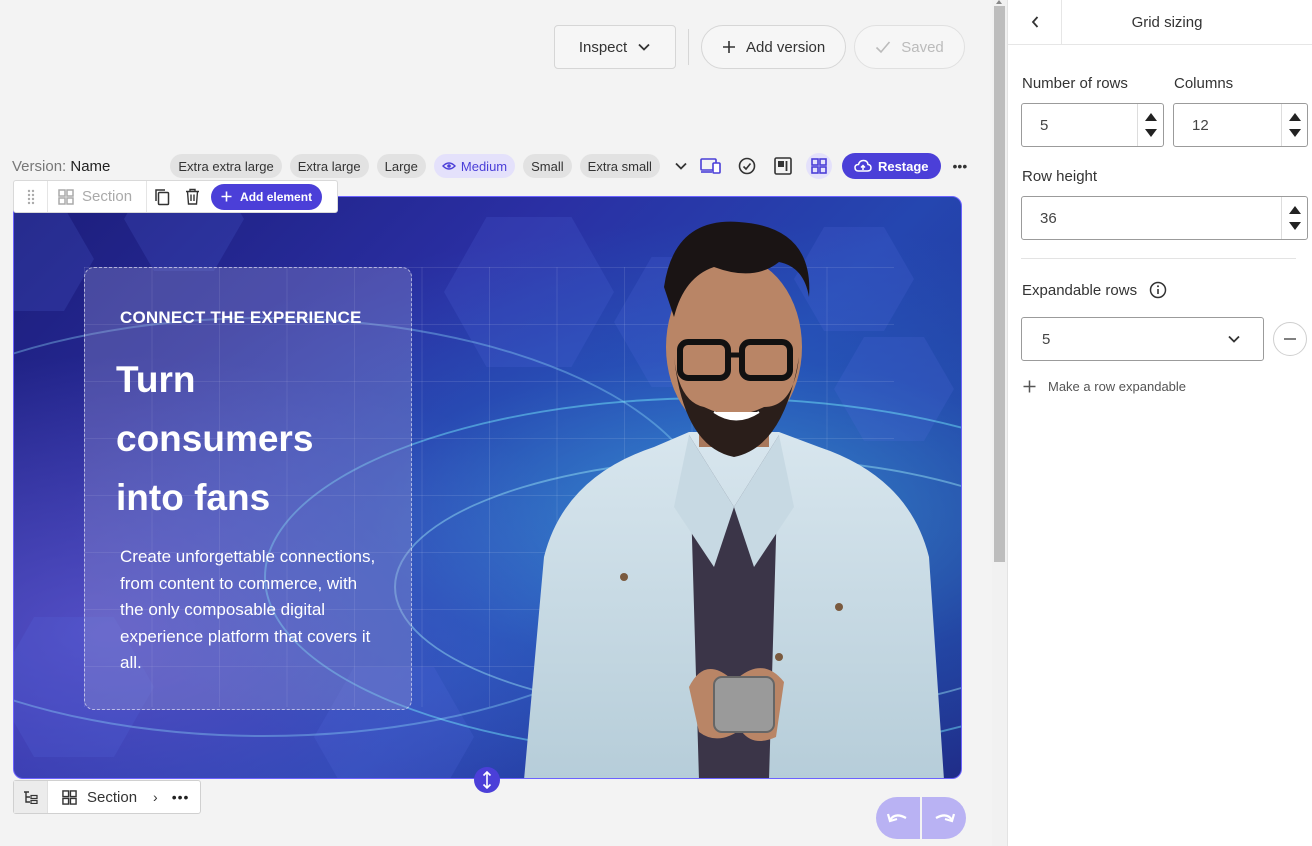 Image resolution: width=1312 pixels, height=846 pixels. I want to click on add-element-button: Add element, so click(267, 196).